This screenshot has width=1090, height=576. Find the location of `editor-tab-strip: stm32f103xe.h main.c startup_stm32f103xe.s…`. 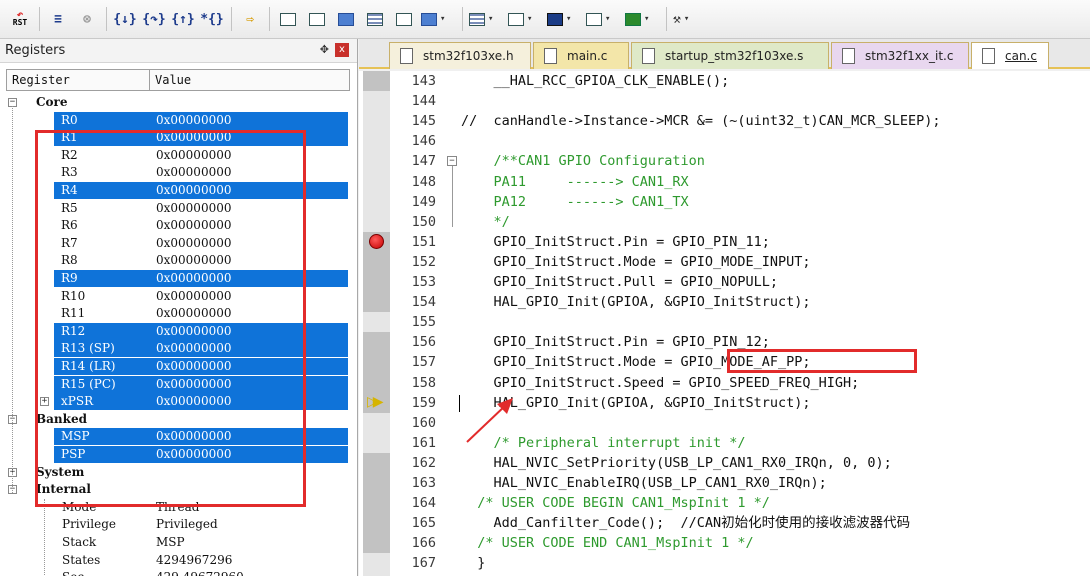

editor-tab-strip: stm32f103xe.h main.c startup_stm32f103xe.s… is located at coordinates (724, 54).